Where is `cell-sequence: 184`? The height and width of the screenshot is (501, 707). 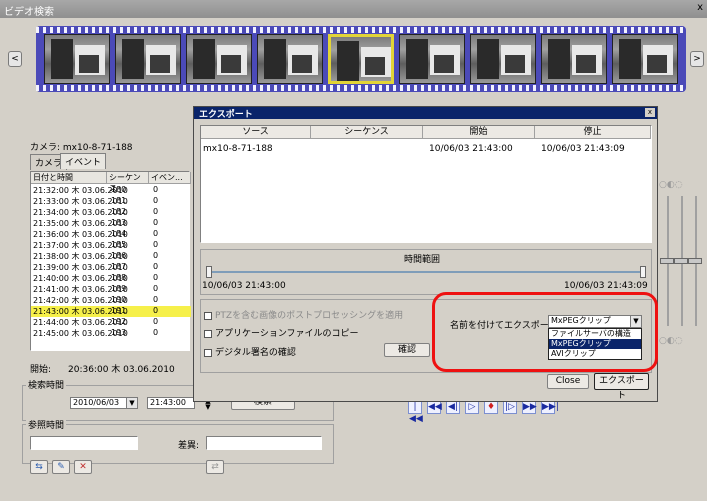 cell-sequence: 184 is located at coordinates (119, 233).